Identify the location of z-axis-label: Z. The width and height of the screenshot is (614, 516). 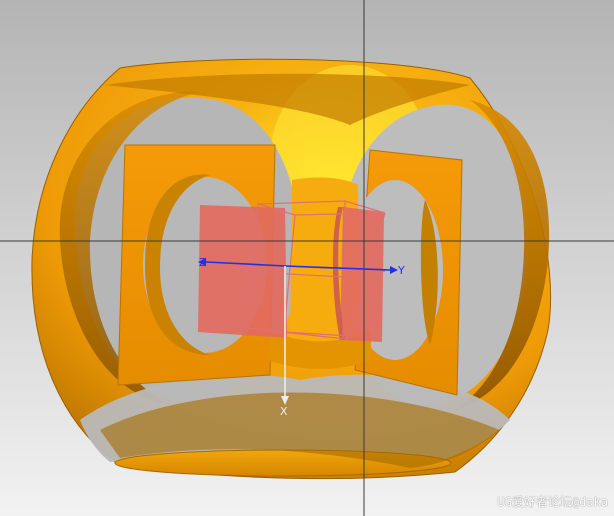
(203, 262).